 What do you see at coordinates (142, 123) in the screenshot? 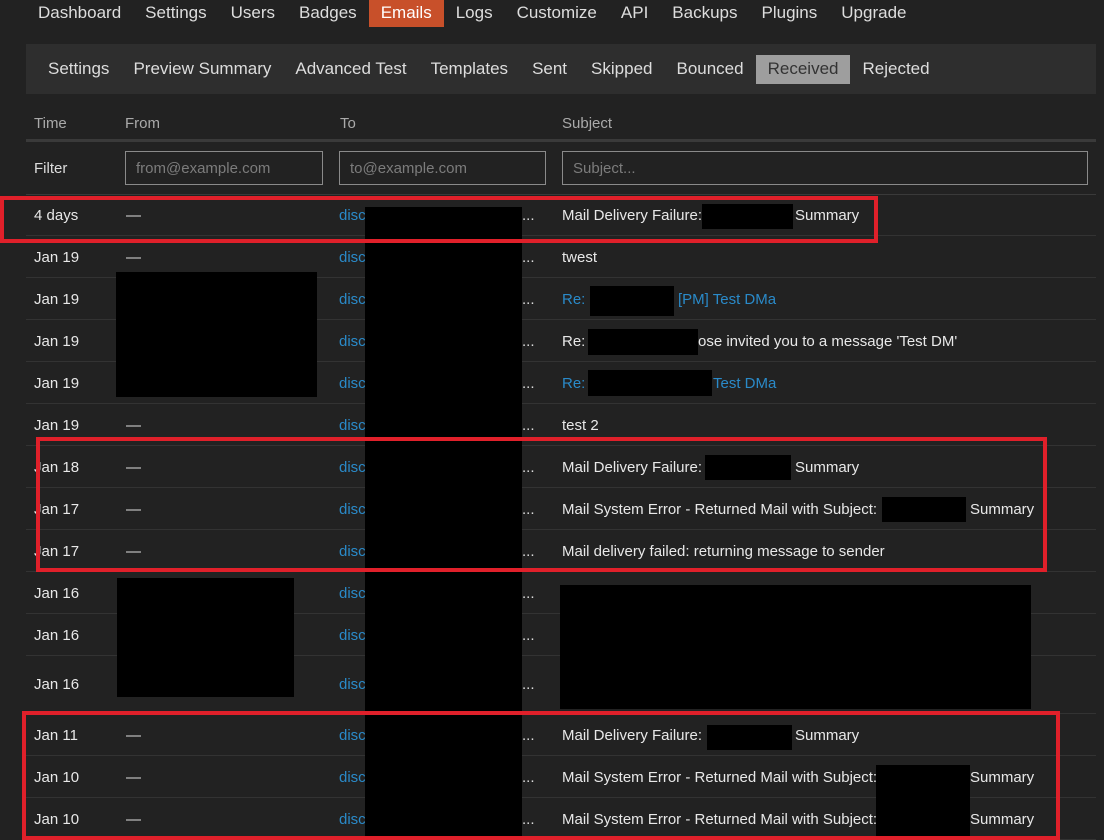
I see `header-from: From` at bounding box center [142, 123].